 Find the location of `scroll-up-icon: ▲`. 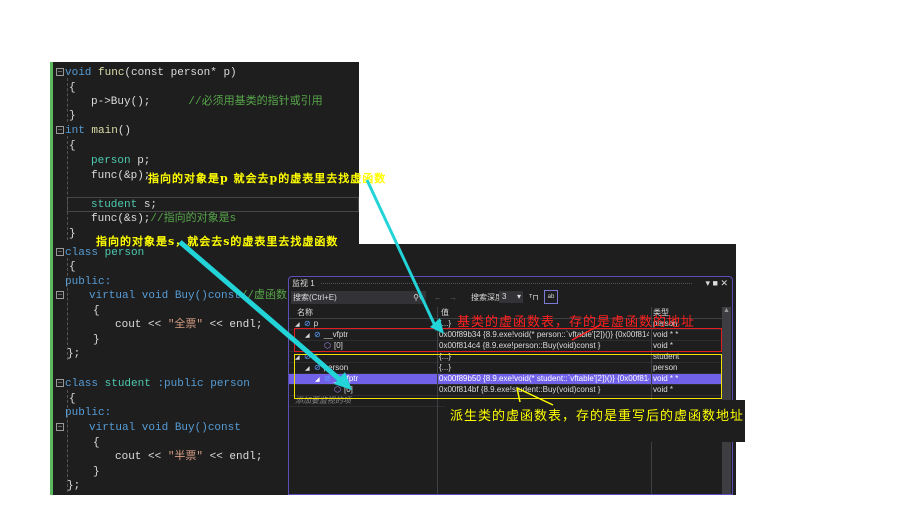

scroll-up-icon: ▲ is located at coordinates (726, 310).